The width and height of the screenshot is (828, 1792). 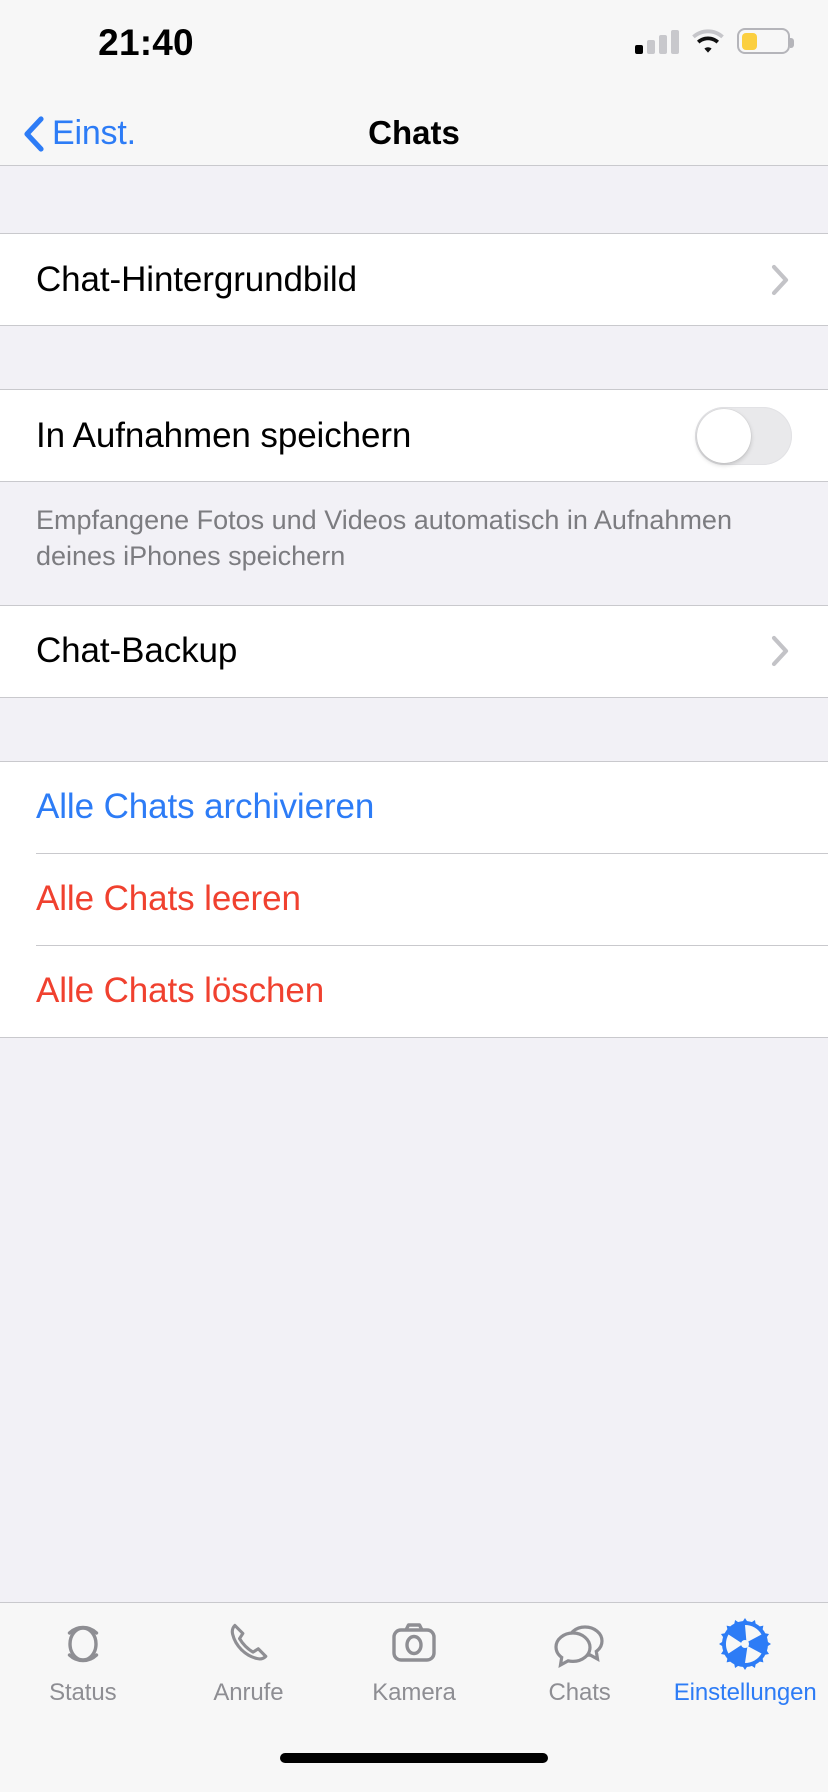 I want to click on row-archive-all-chats: Alle Chats archivieren, so click(x=414, y=807).